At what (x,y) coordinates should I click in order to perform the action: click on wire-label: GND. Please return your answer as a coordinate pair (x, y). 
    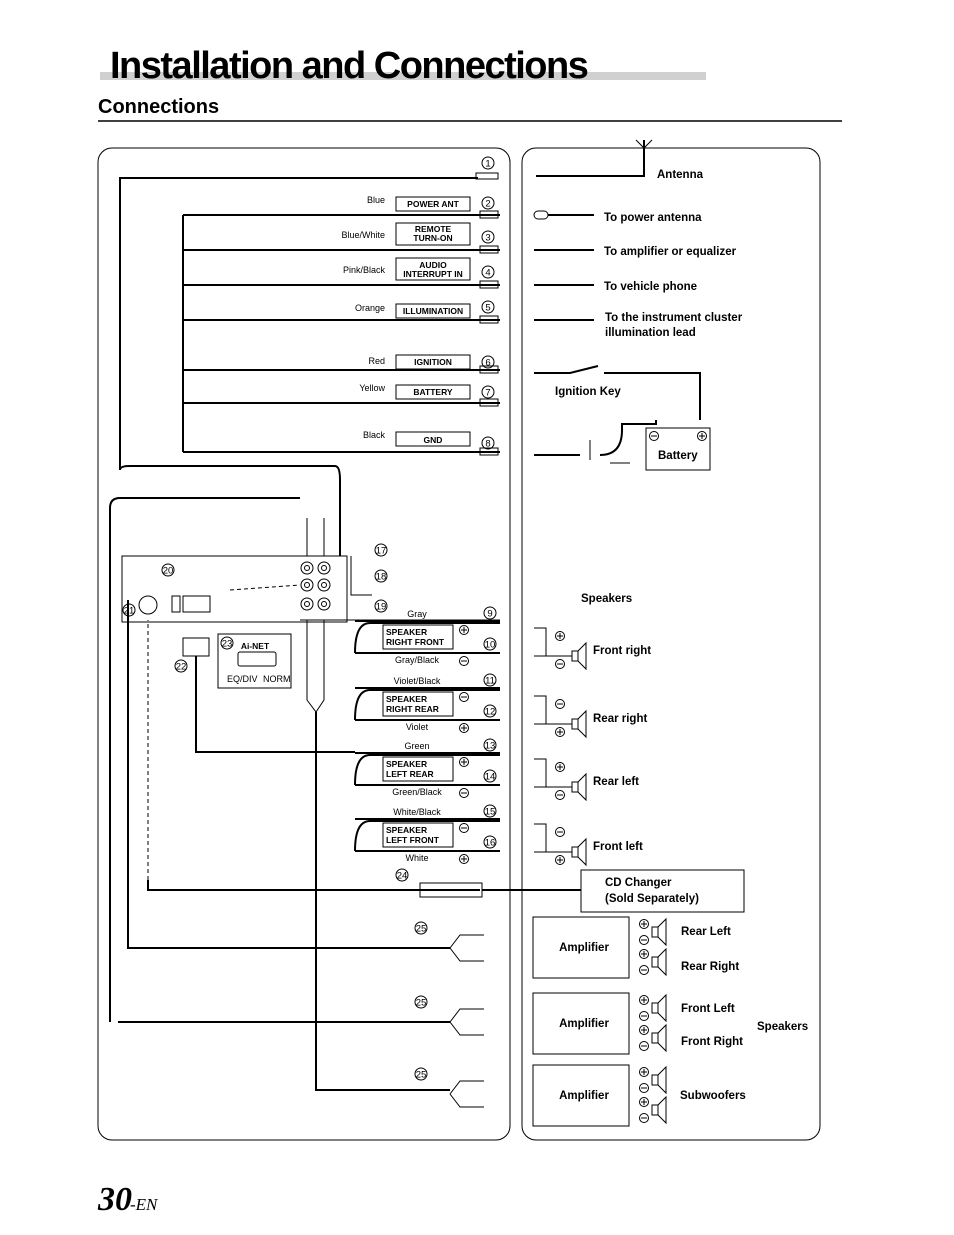
    Looking at the image, I should click on (433, 440).